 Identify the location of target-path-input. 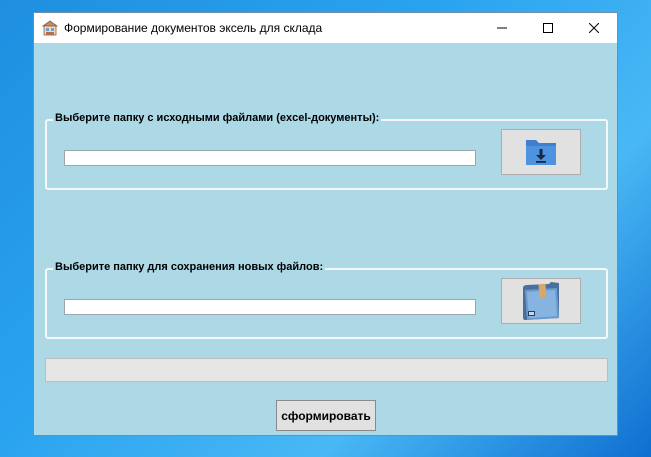
(270, 307).